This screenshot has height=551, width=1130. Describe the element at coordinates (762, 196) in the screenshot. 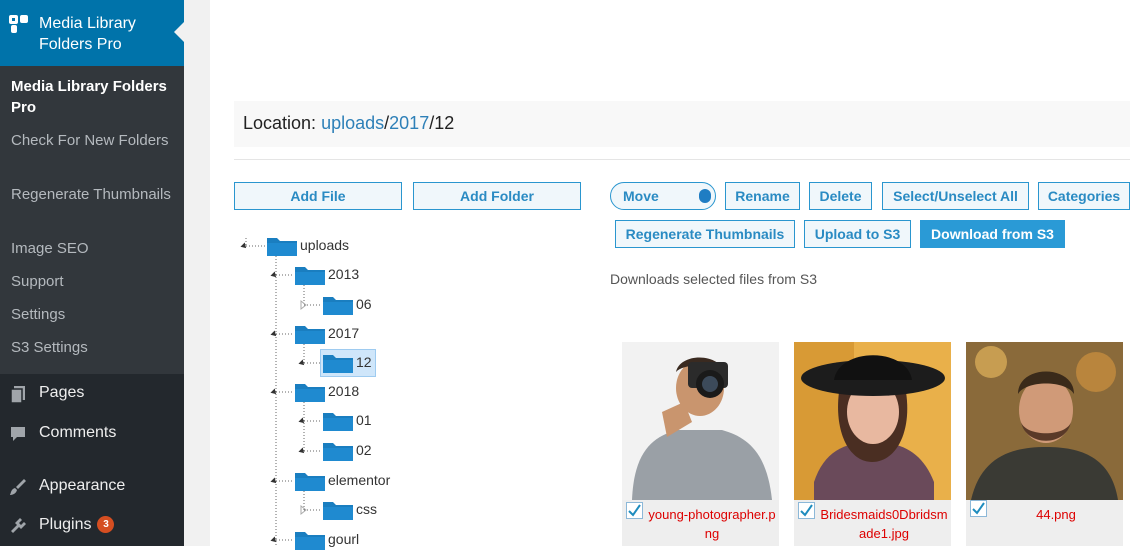

I see `rename-button: Rename` at that location.